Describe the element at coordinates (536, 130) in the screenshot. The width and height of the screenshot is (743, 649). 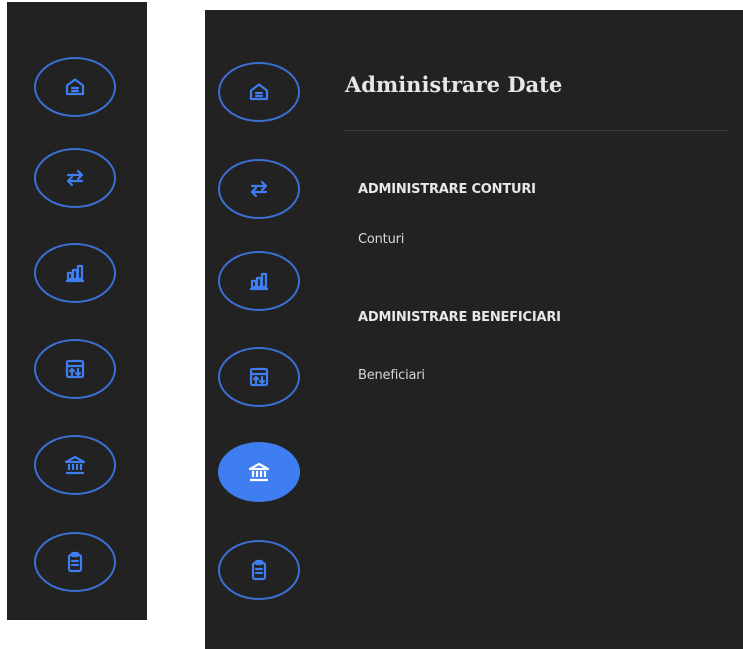
I see `menu-divider` at that location.